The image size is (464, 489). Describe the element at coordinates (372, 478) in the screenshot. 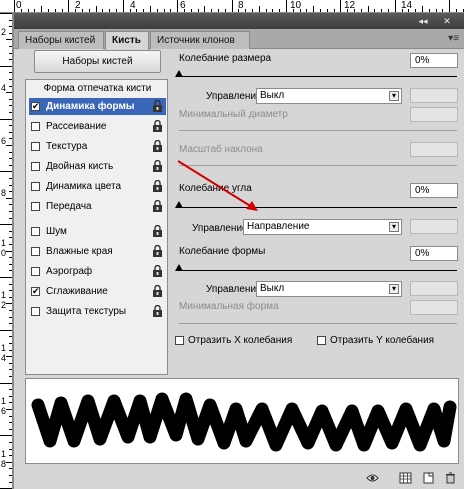

I see `eye-icon` at that location.